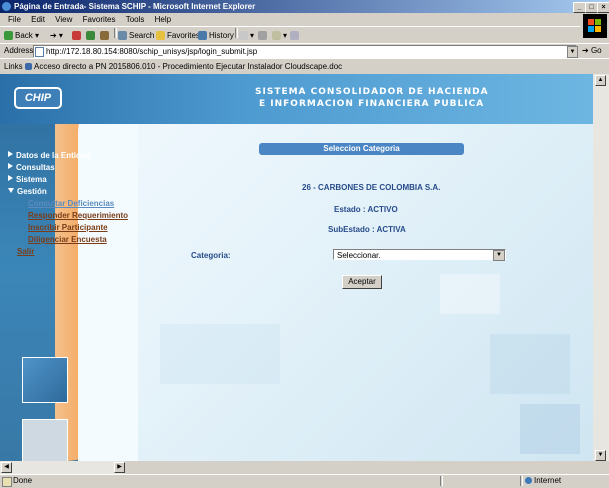 Image resolution: width=609 pixels, height=488 pixels. Describe the element at coordinates (295, 35) in the screenshot. I see `discuss-icon` at that location.